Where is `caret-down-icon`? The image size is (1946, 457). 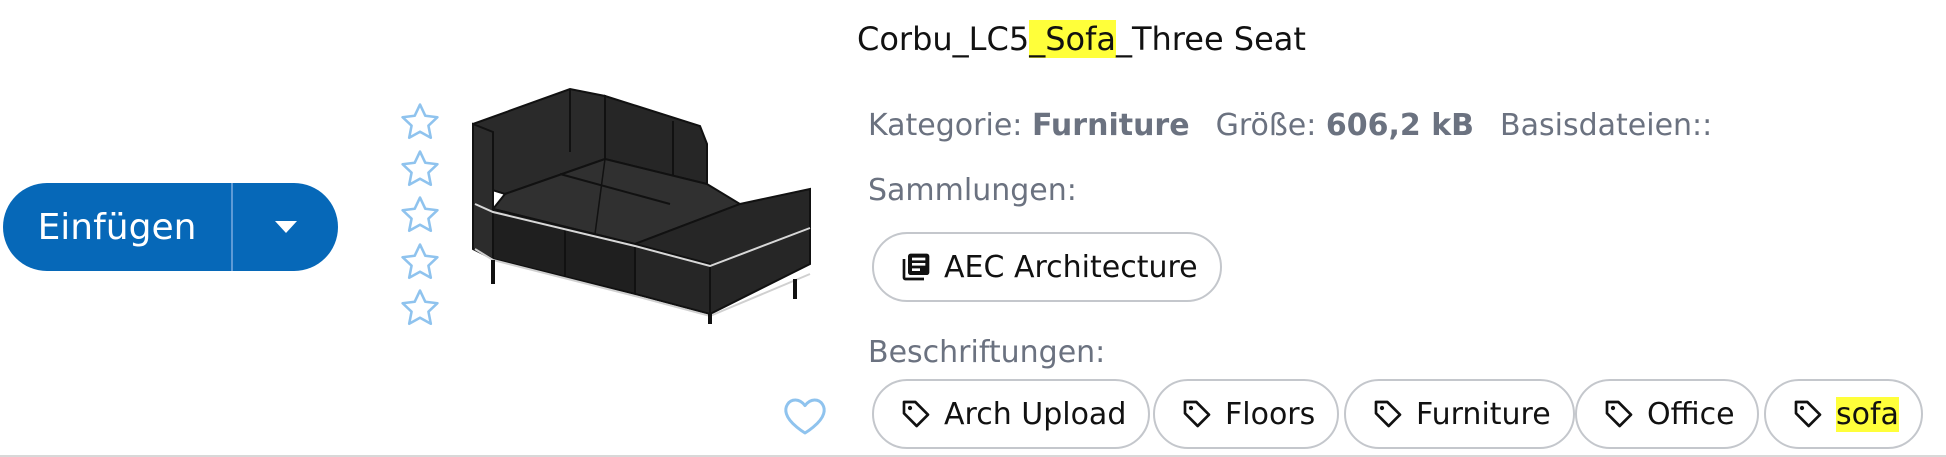 caret-down-icon is located at coordinates (285, 227).